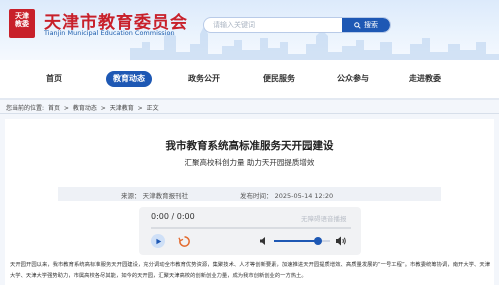  What do you see at coordinates (341, 241) in the screenshot?
I see `volume-high-icon` at bounding box center [341, 241].